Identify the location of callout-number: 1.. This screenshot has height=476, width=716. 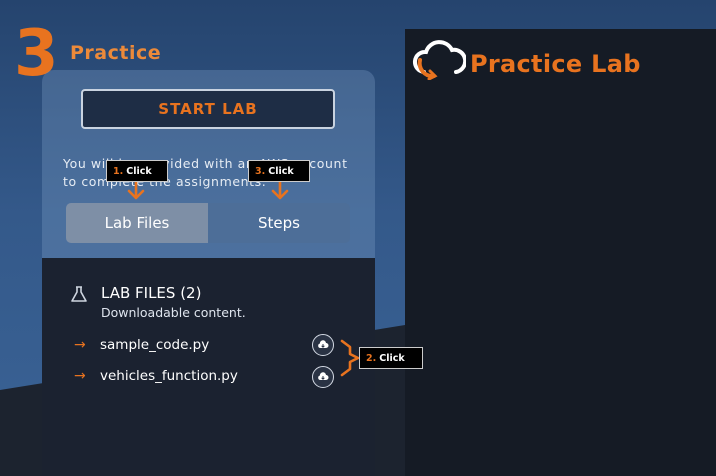
(118, 171).